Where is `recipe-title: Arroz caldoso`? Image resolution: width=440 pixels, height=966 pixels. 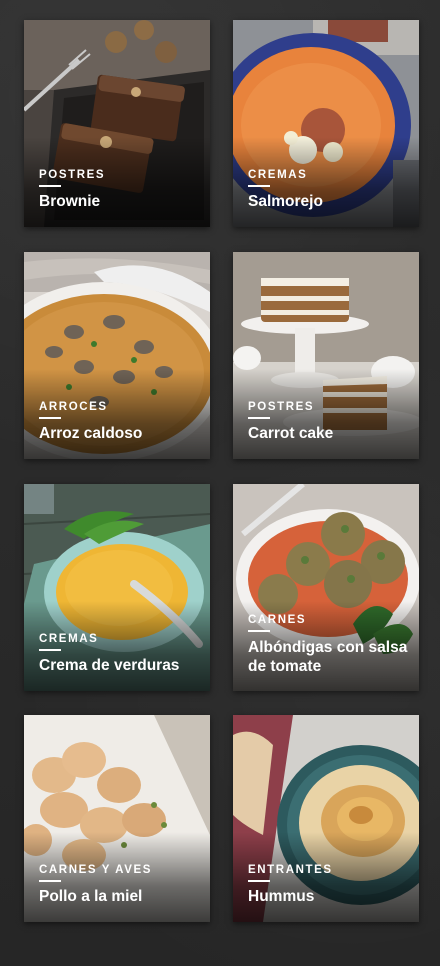
recipe-title: Arroz caldoso is located at coordinates (91, 433).